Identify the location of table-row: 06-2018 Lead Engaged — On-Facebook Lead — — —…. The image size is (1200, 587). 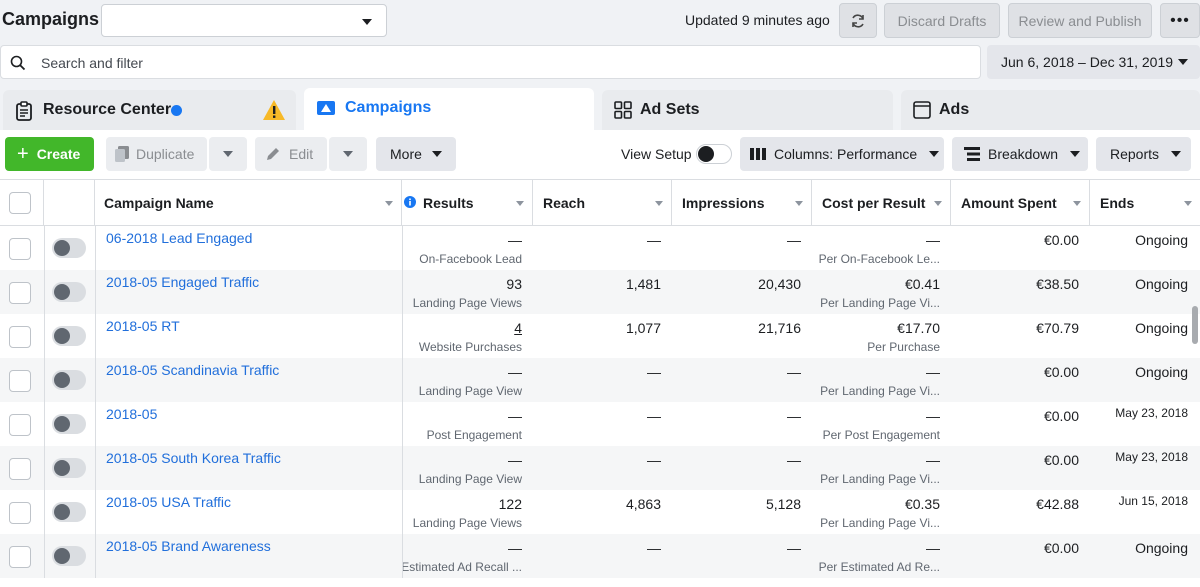
(600, 248).